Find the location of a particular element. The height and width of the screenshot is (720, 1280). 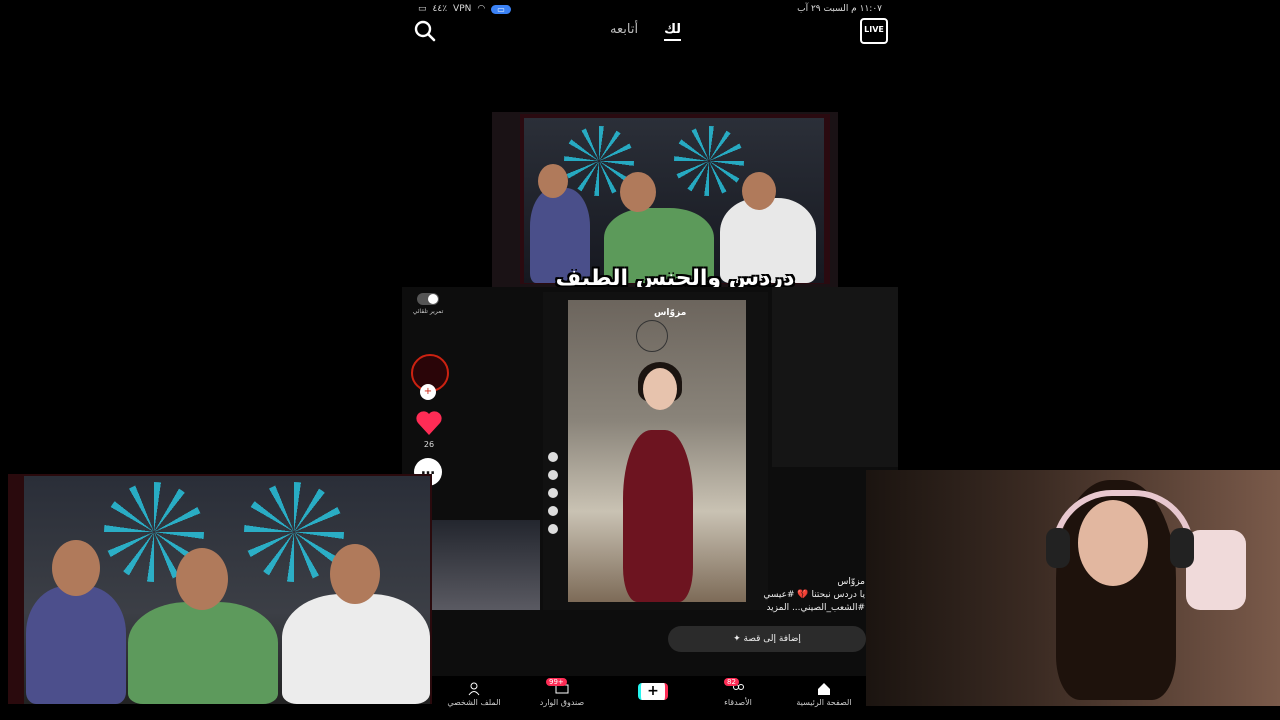

vpn-indicator: VPN is located at coordinates (462, 9).